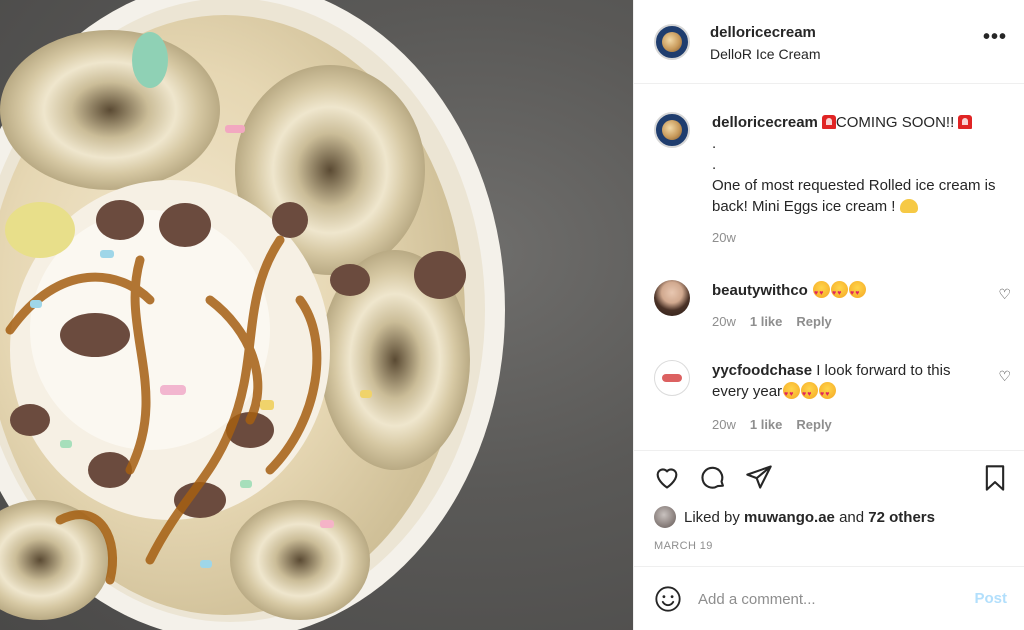 This screenshot has width=1024, height=630. Describe the element at coordinates (759, 477) in the screenshot. I see `share-icon` at that location.